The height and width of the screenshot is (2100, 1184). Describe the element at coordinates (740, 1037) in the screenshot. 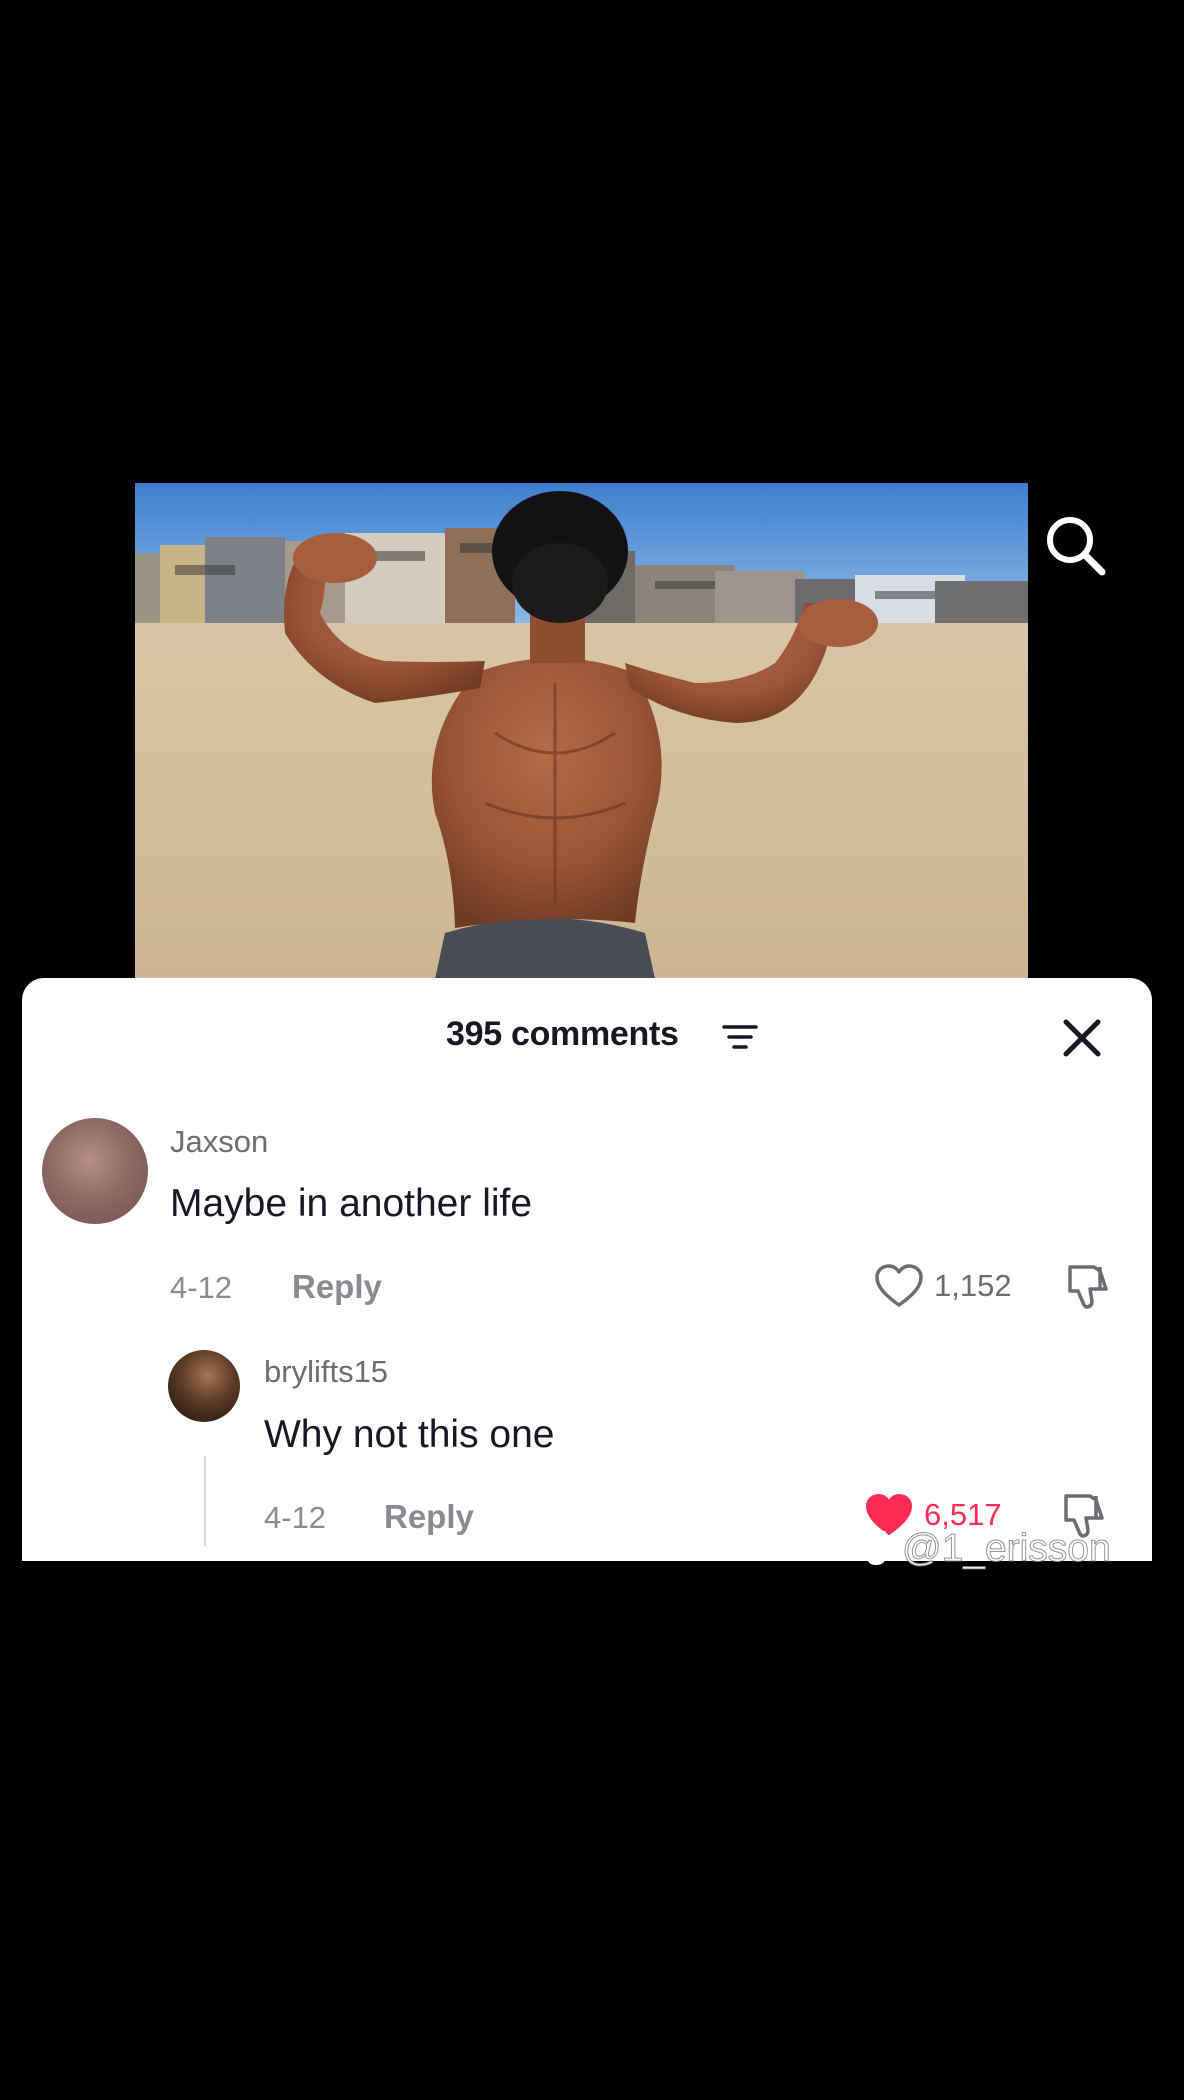

I see `filter-icon` at that location.